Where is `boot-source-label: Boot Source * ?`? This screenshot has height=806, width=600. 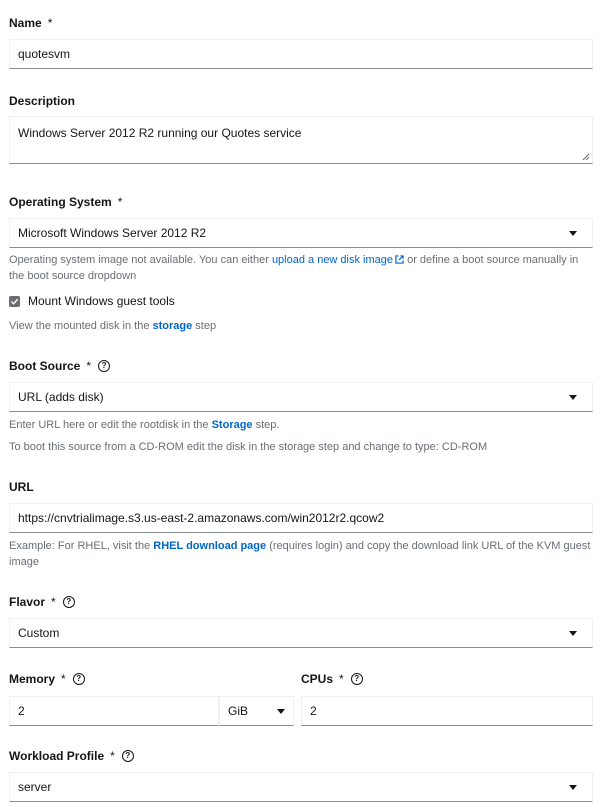
boot-source-label: Boot Source * ? is located at coordinates (60, 366).